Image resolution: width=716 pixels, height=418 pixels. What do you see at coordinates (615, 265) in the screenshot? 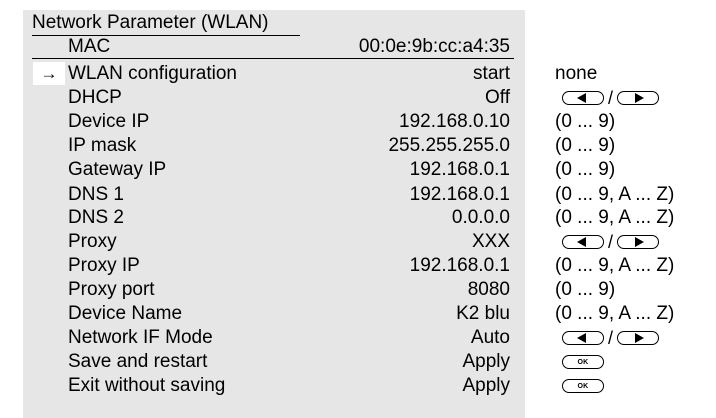
I see `proxy-ip-hint: (0 ... 9, A ... Z)` at bounding box center [615, 265].